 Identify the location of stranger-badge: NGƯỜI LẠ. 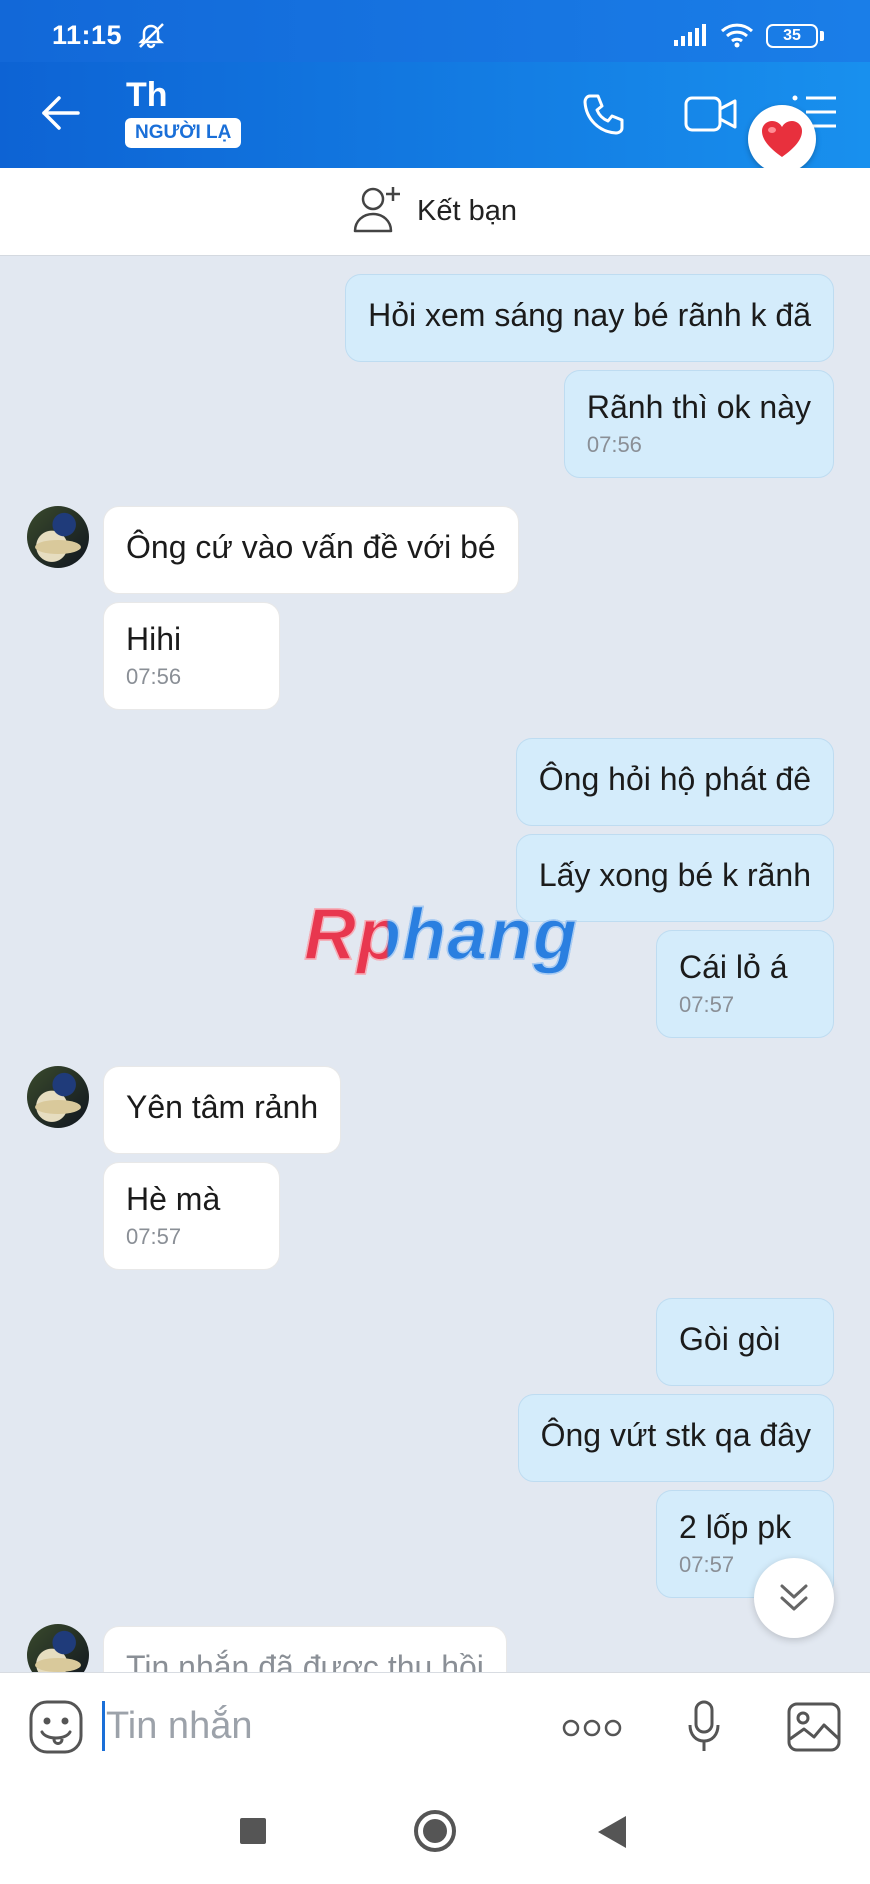
(183, 133).